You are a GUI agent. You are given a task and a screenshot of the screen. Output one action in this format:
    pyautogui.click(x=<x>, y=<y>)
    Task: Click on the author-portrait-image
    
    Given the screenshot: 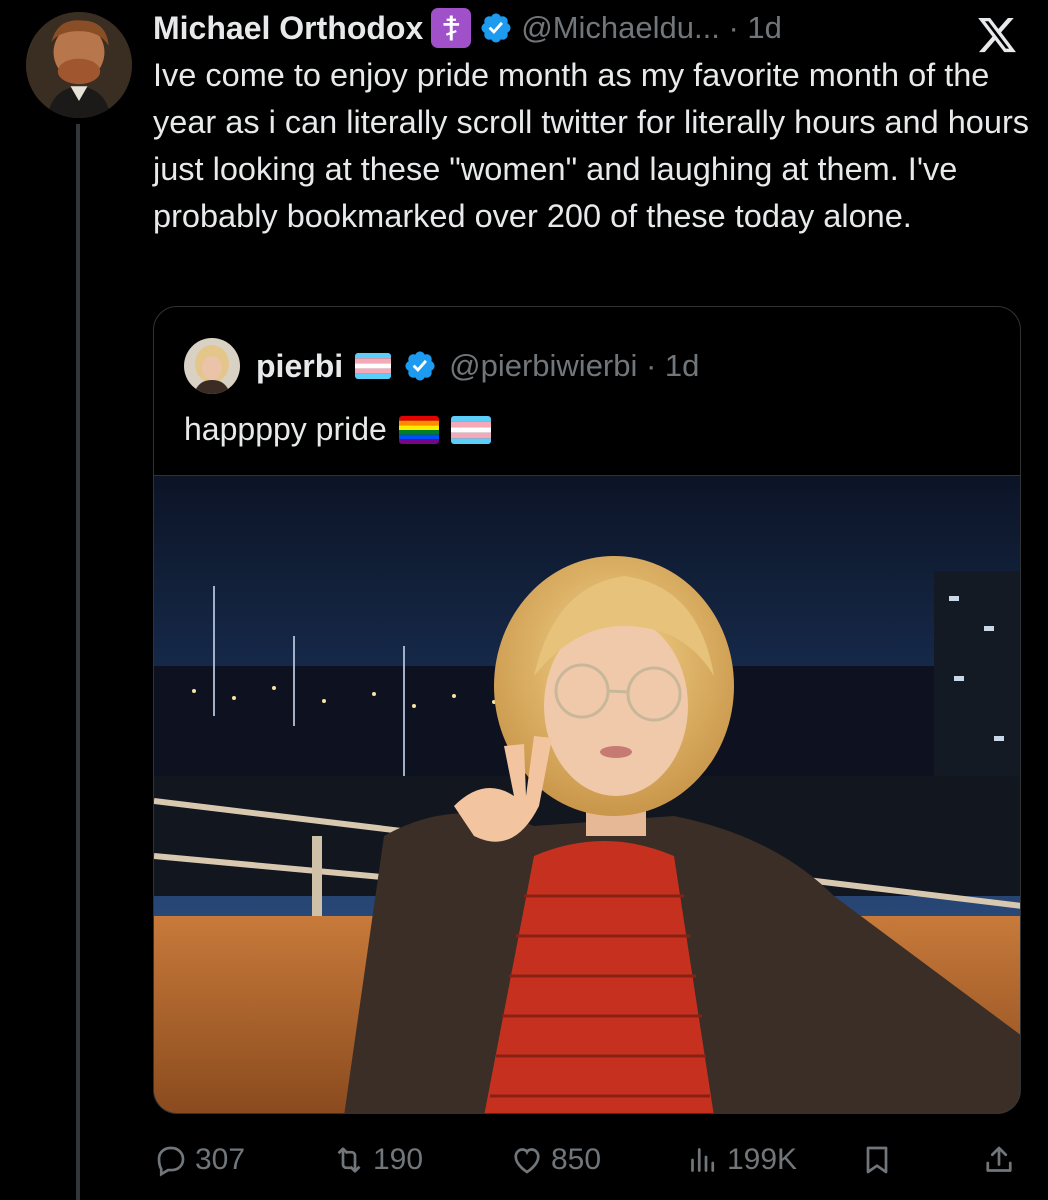 What is the action you would take?
    pyautogui.click(x=79, y=65)
    